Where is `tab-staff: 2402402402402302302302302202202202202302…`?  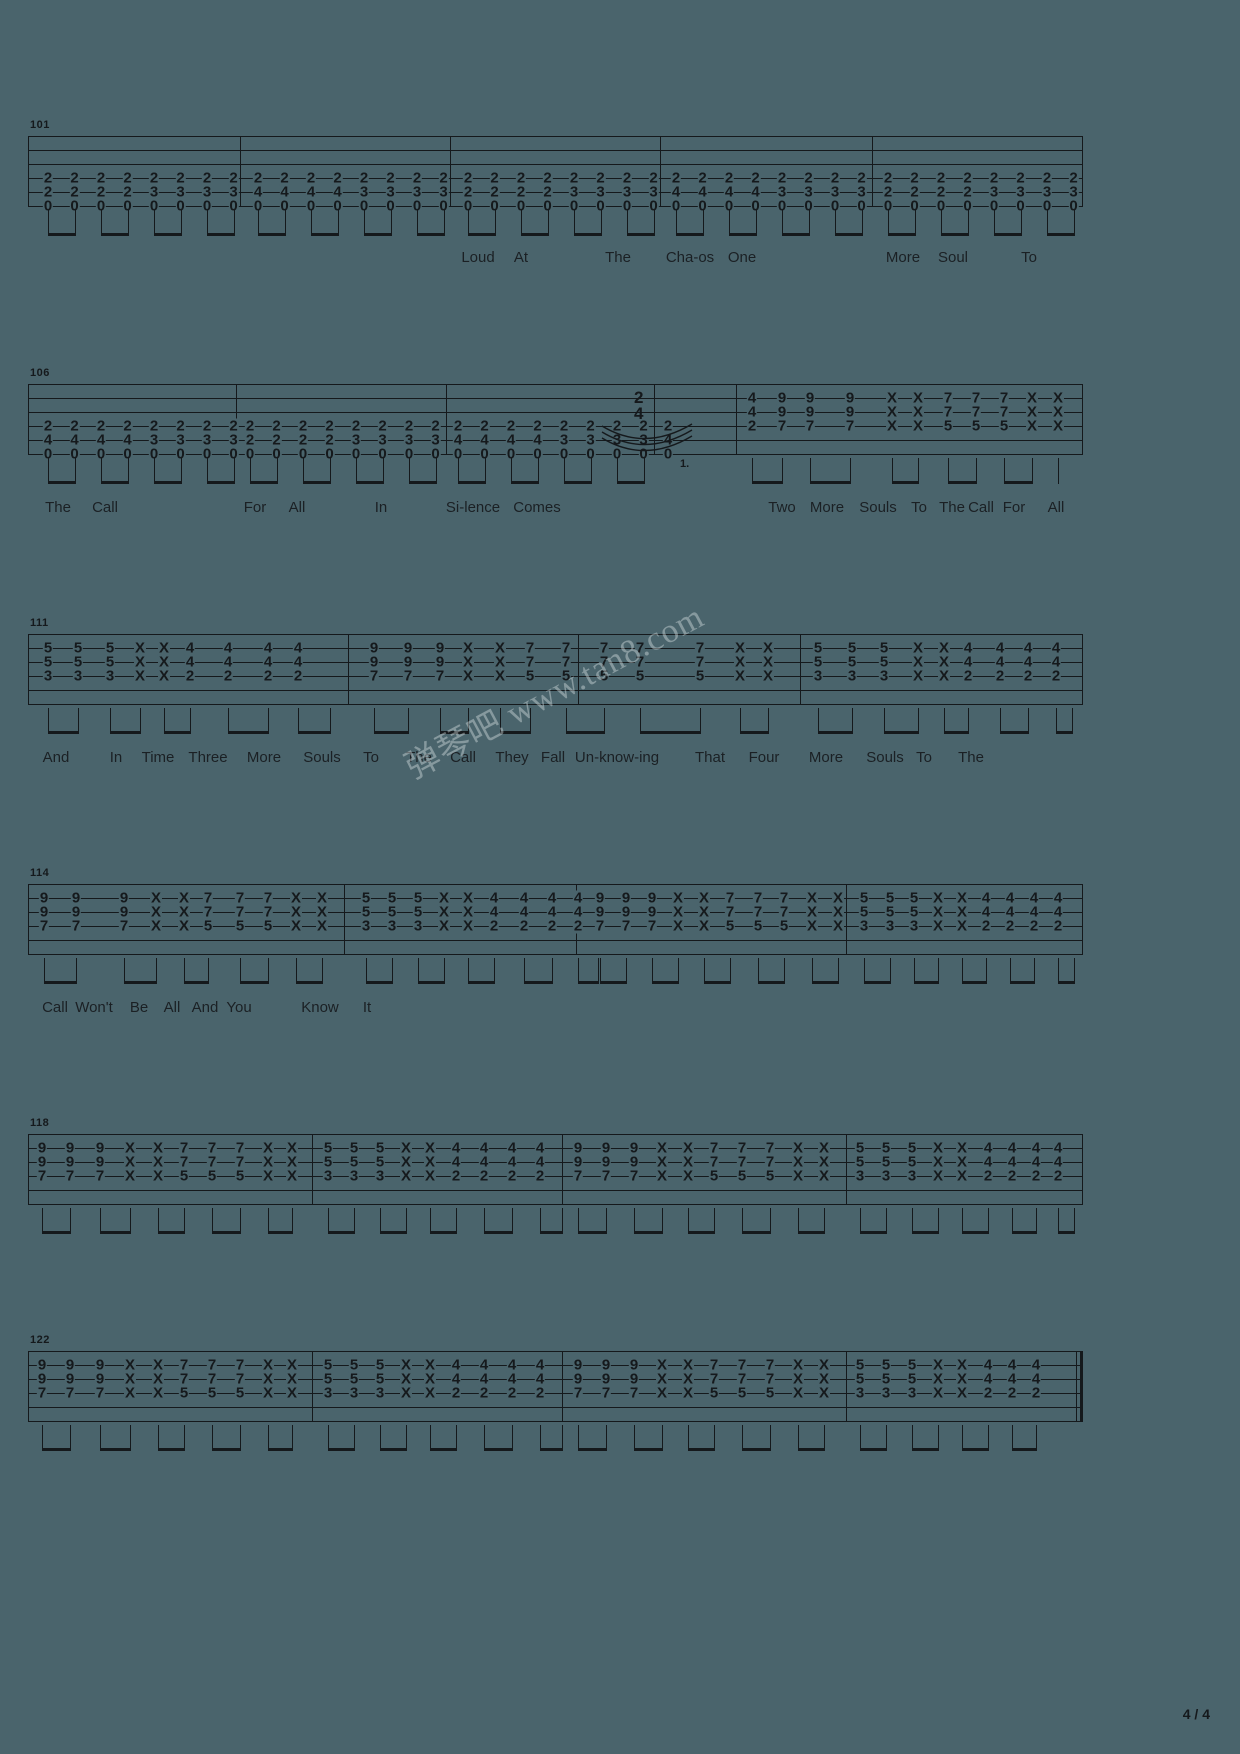 tab-staff: 2402402402402302302302302202202202202302… is located at coordinates (555, 434).